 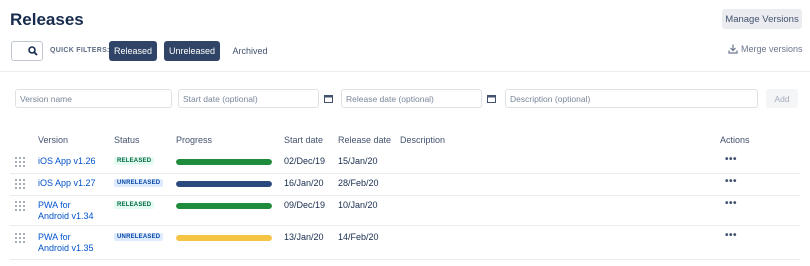 I want to click on release-date-cell: 28/Feb/20, so click(x=358, y=183).